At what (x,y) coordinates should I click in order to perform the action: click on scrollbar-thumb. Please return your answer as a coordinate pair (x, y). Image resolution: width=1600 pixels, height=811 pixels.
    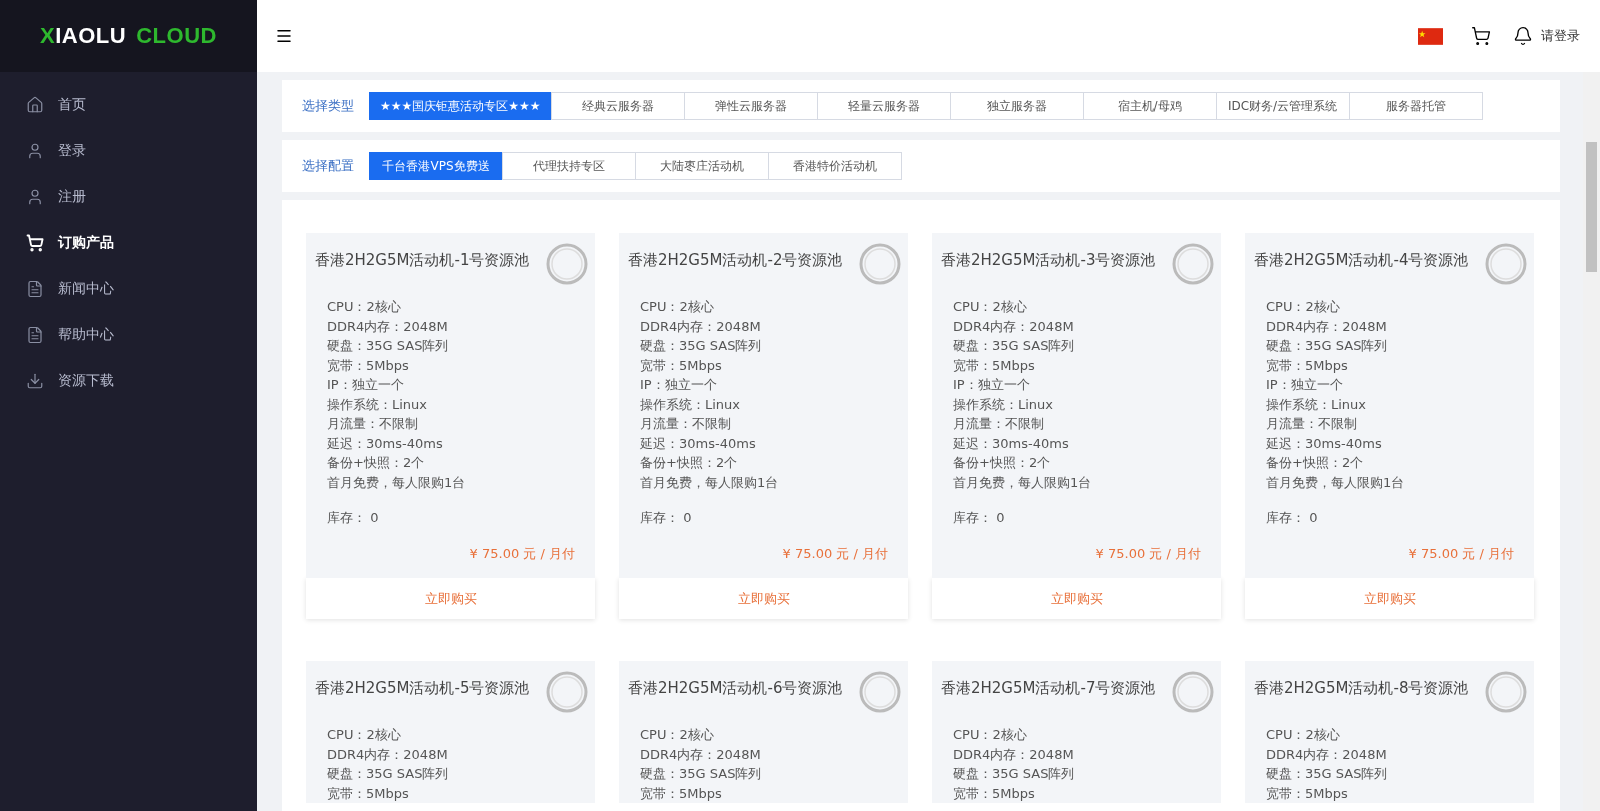
    Looking at the image, I should click on (1591, 207).